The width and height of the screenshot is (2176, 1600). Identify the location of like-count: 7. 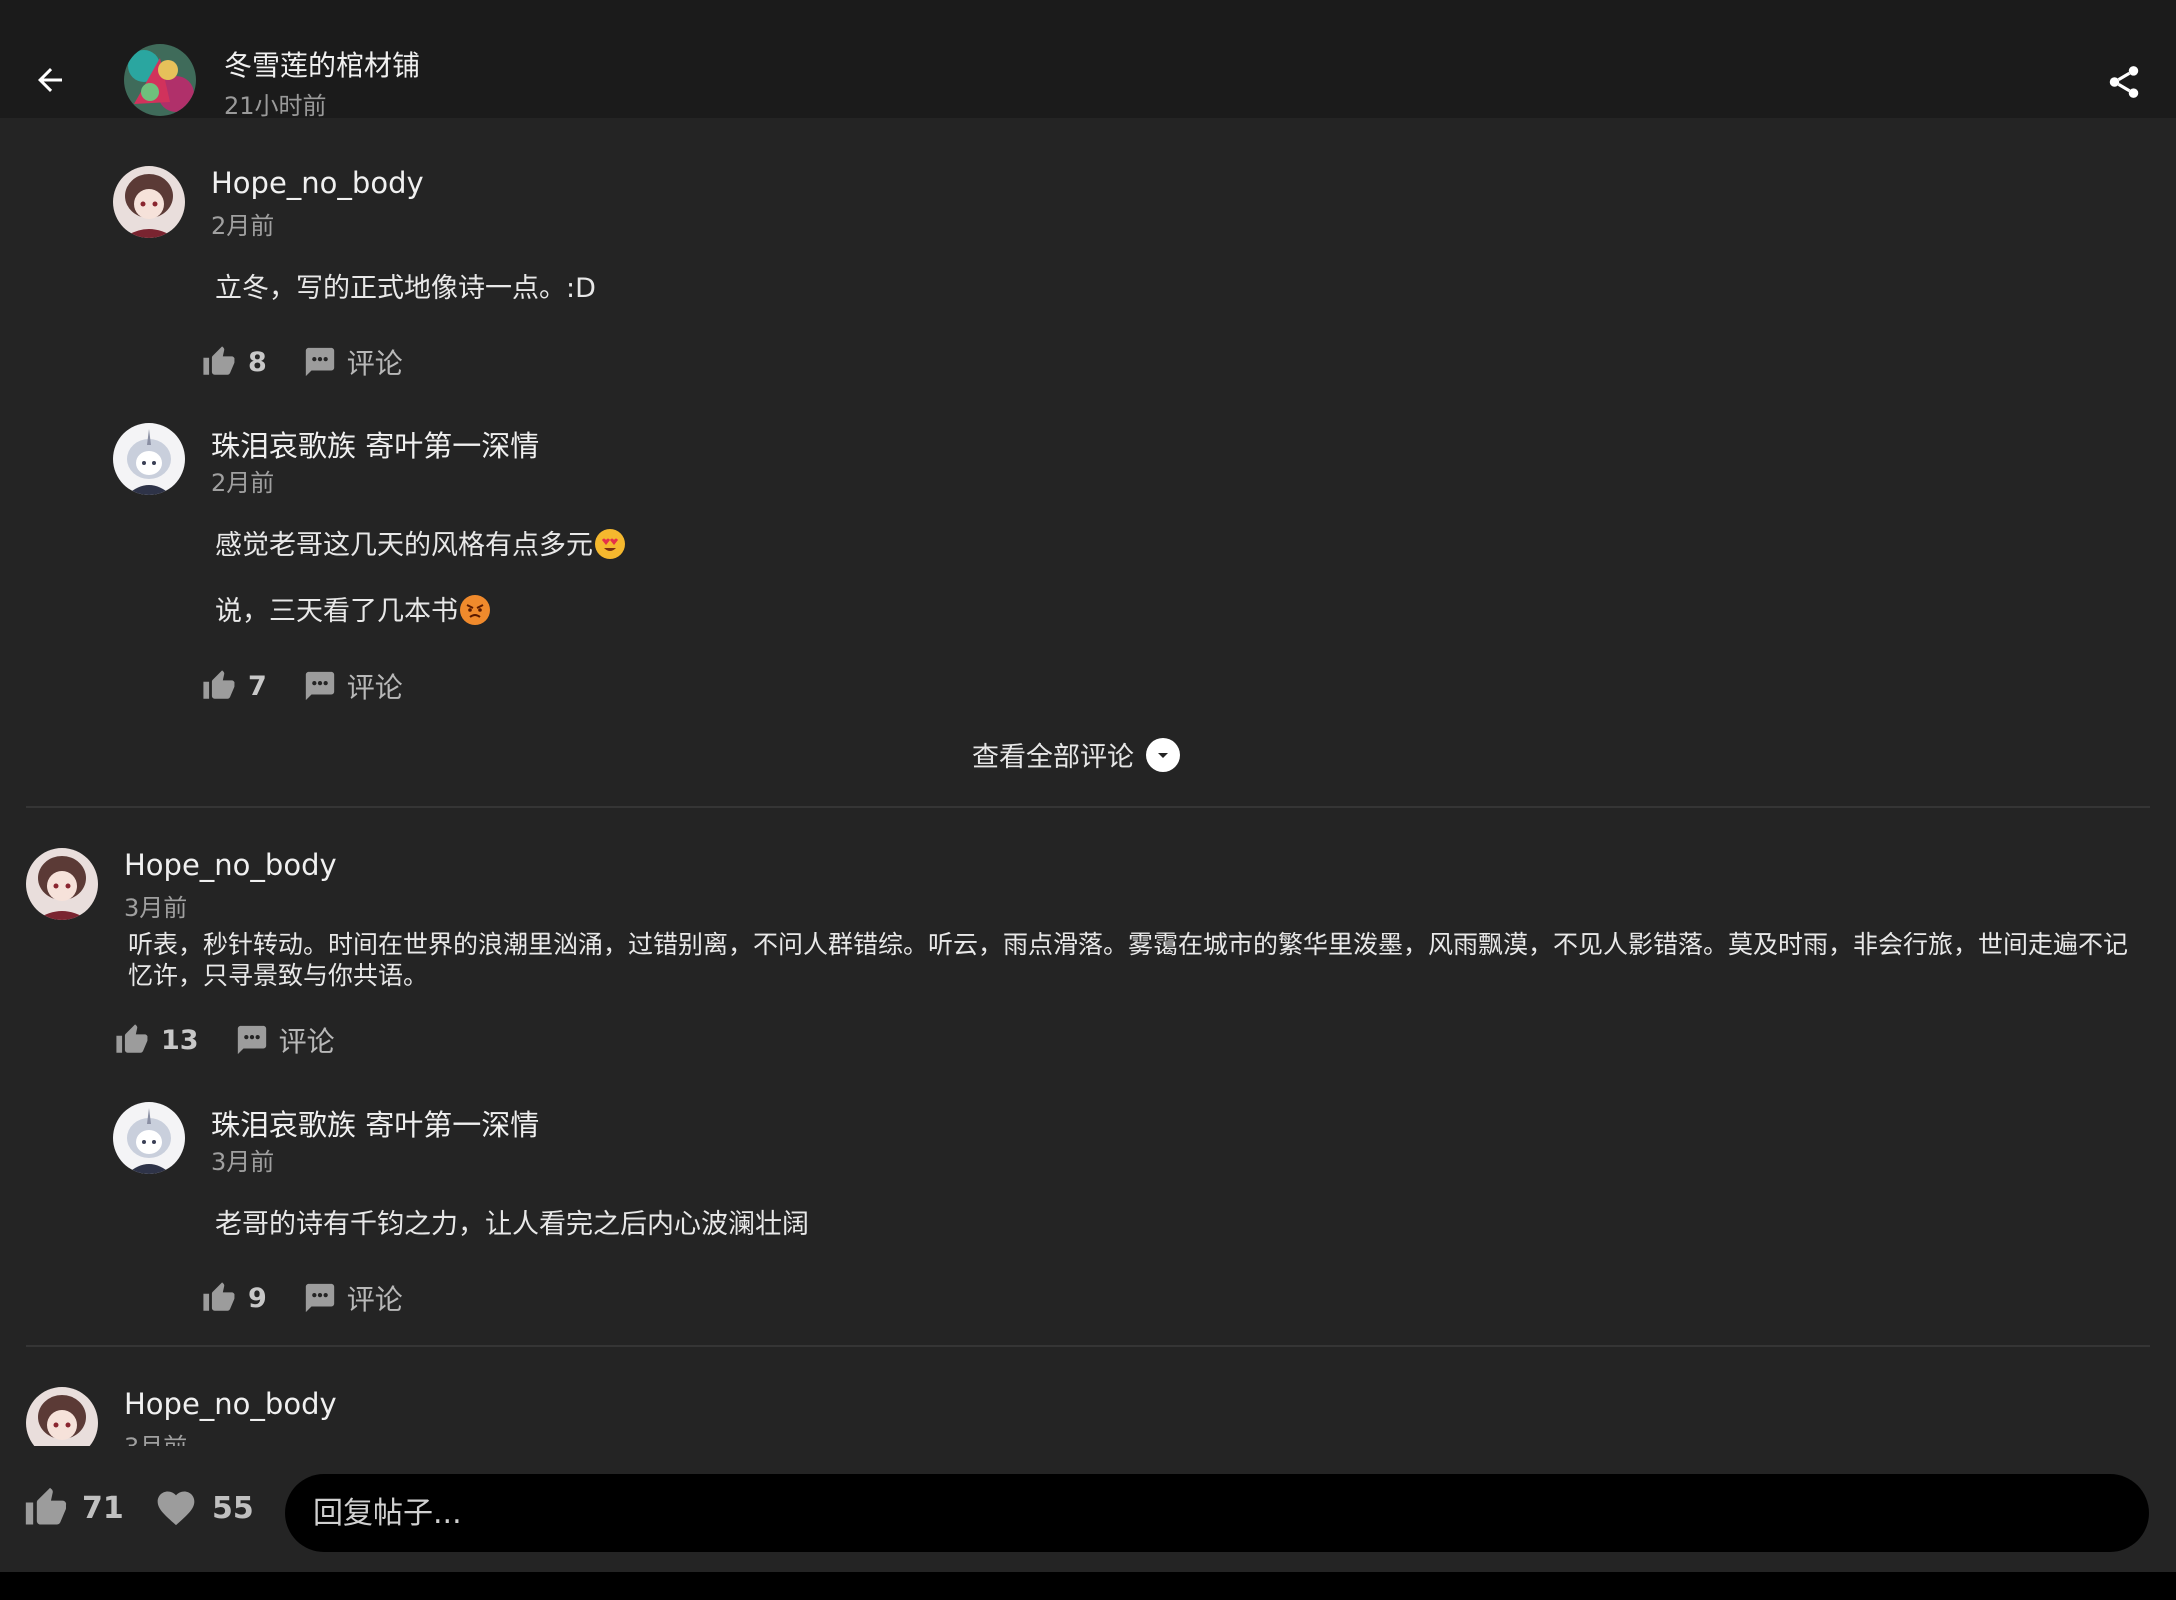
(257, 686).